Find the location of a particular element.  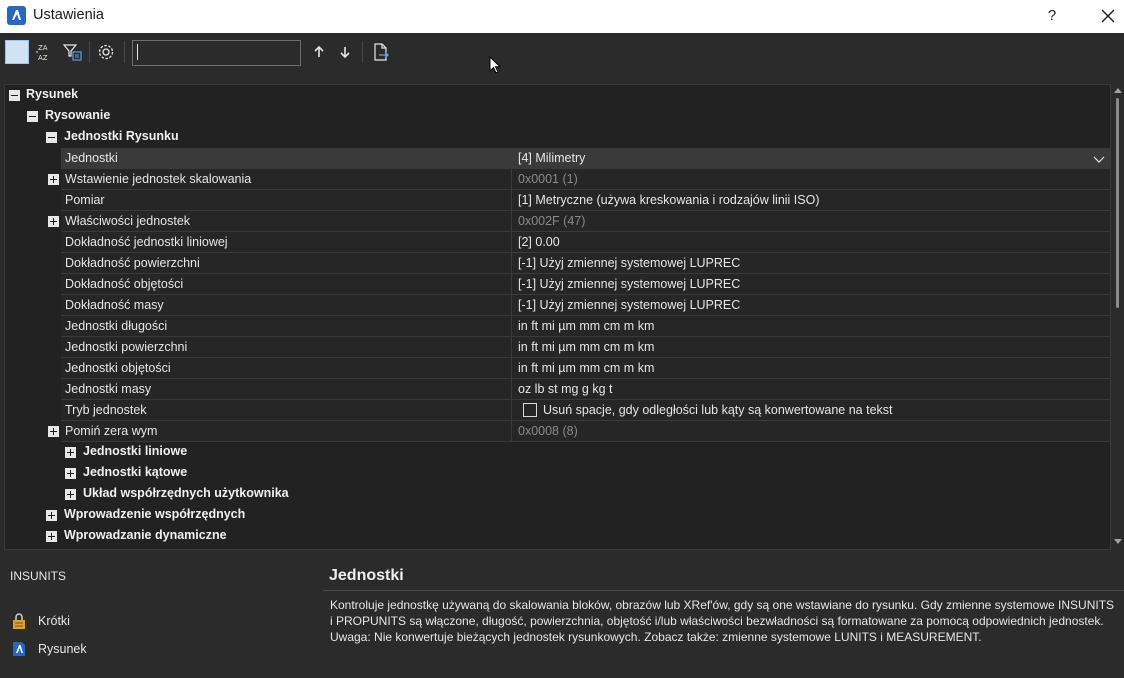

sort-alphabetical-button: ZA AZ is located at coordinates (45, 52).